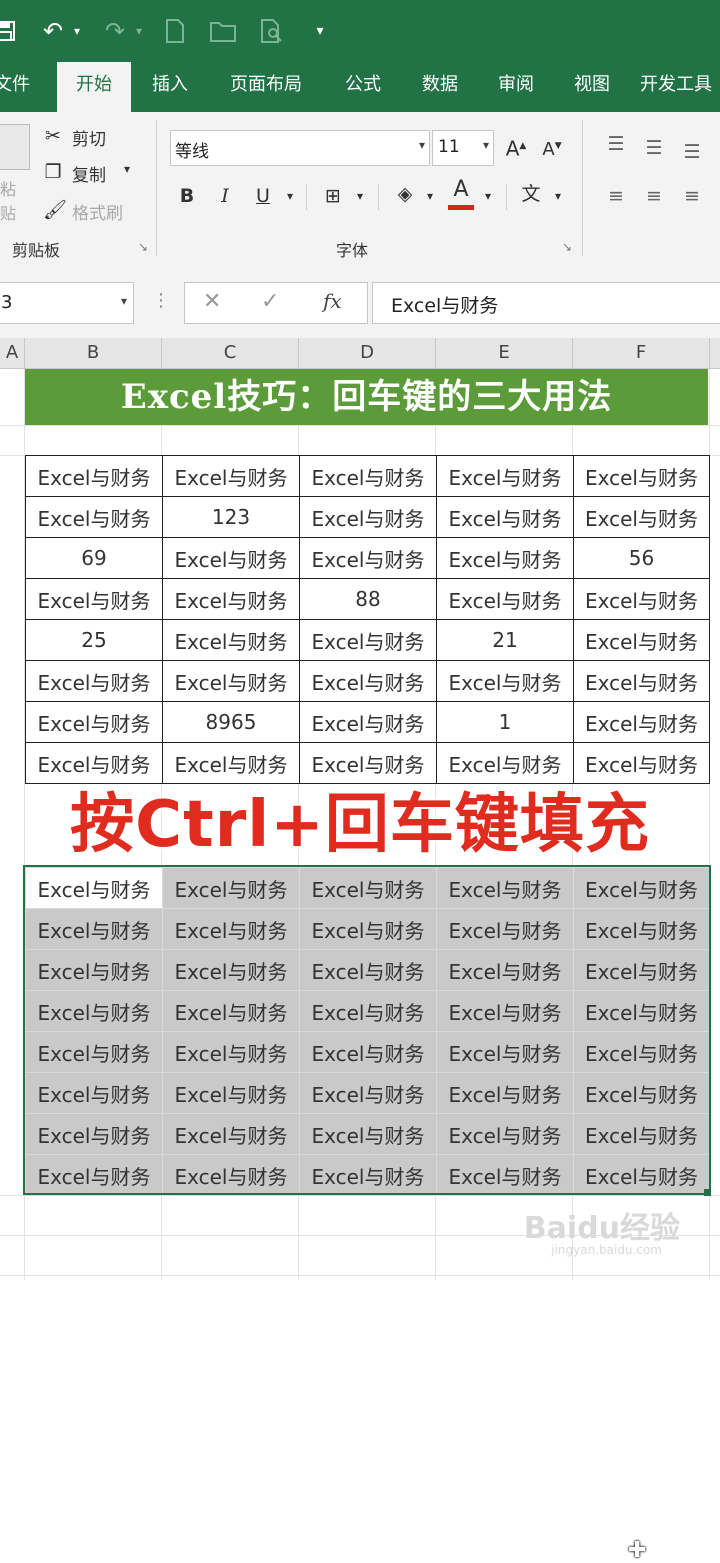 The image size is (720, 1563). Describe the element at coordinates (616, 144) in the screenshot. I see `align-top-icon: ☰` at that location.